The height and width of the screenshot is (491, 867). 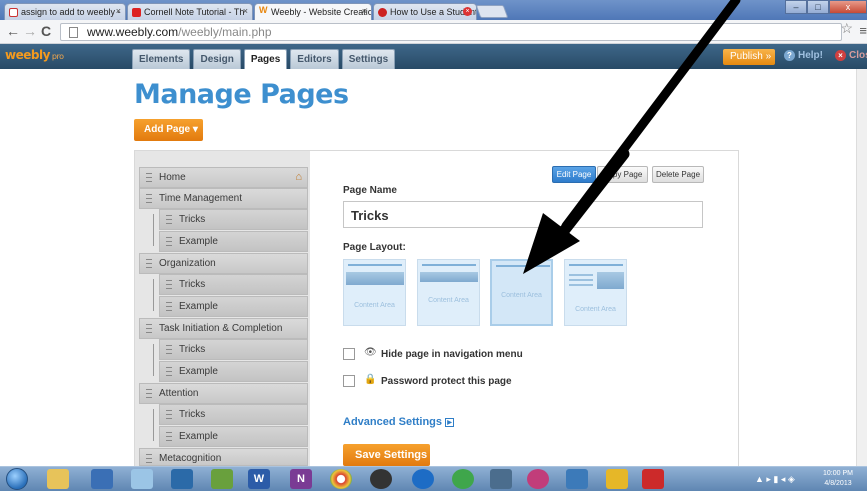 What do you see at coordinates (617, 479) in the screenshot?
I see `geogebra-icon` at bounding box center [617, 479].